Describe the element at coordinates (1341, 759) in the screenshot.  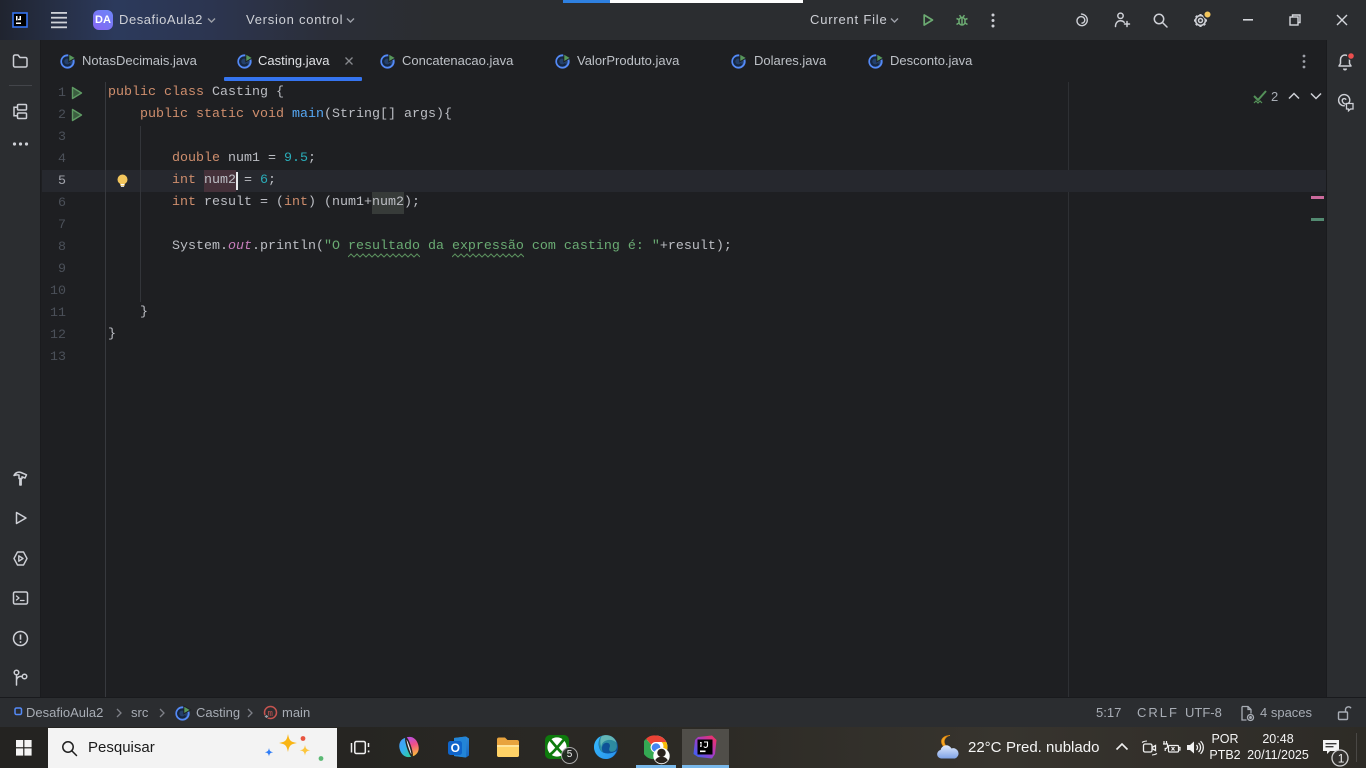
I see `svg-text: 1` at that location.